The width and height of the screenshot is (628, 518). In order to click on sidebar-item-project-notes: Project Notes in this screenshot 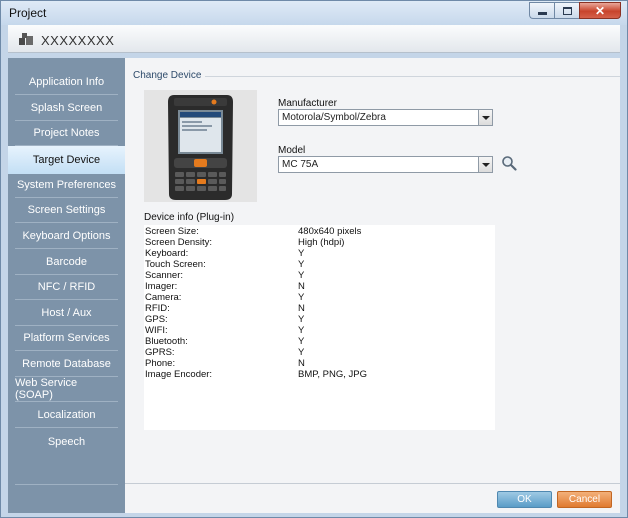, I will do `click(66, 133)`.